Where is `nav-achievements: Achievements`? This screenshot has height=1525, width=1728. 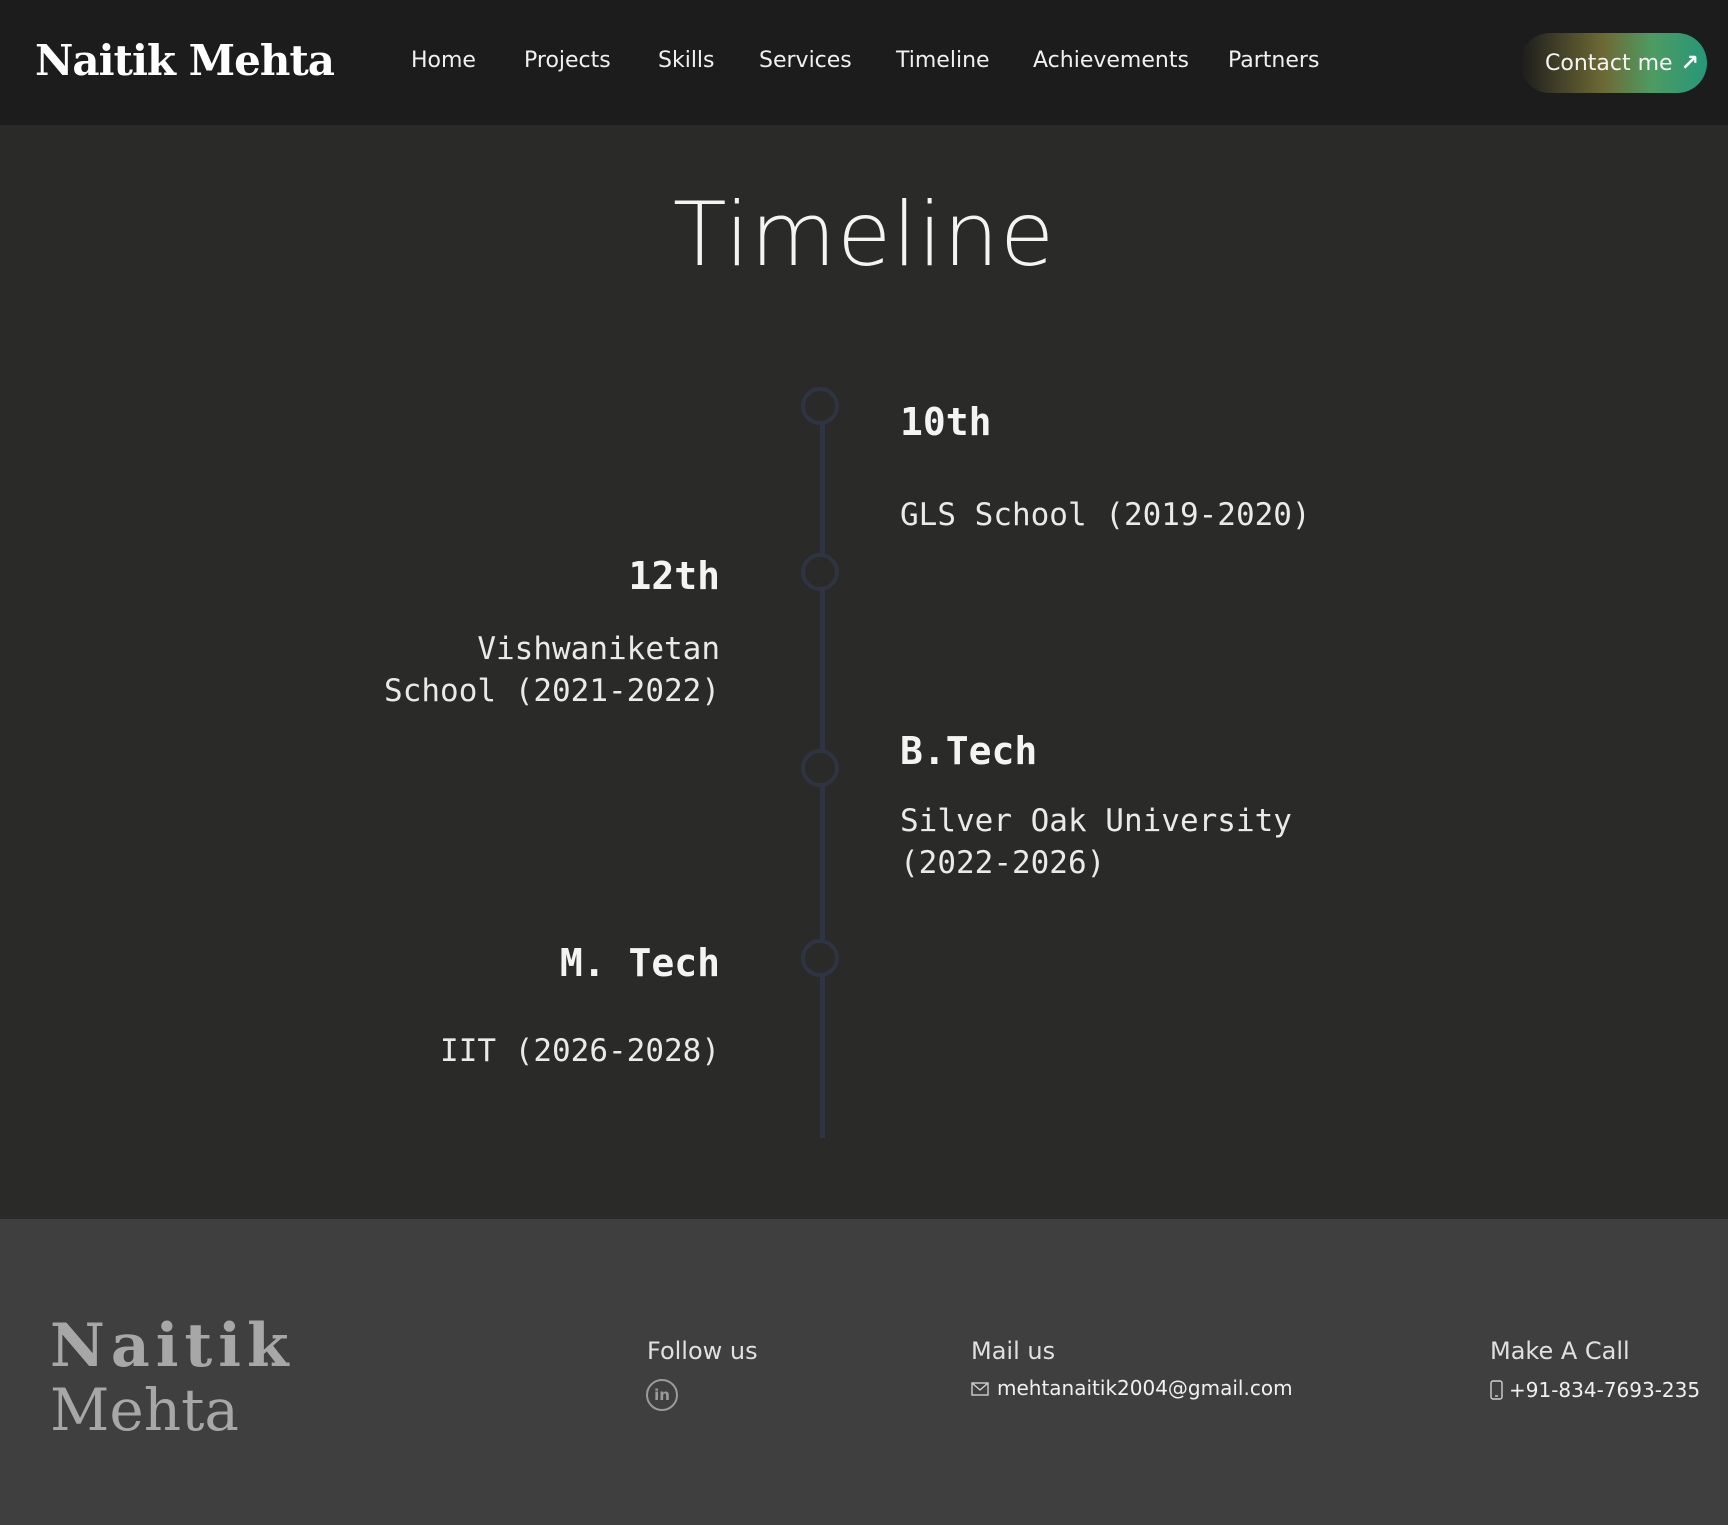
nav-achievements: Achievements is located at coordinates (1111, 60).